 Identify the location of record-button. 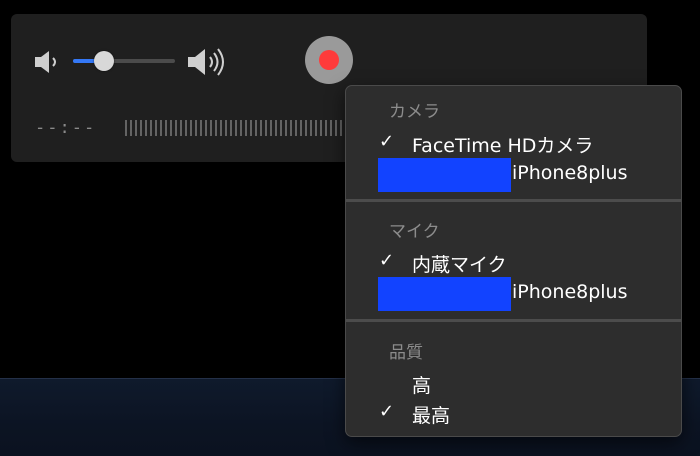
(329, 60).